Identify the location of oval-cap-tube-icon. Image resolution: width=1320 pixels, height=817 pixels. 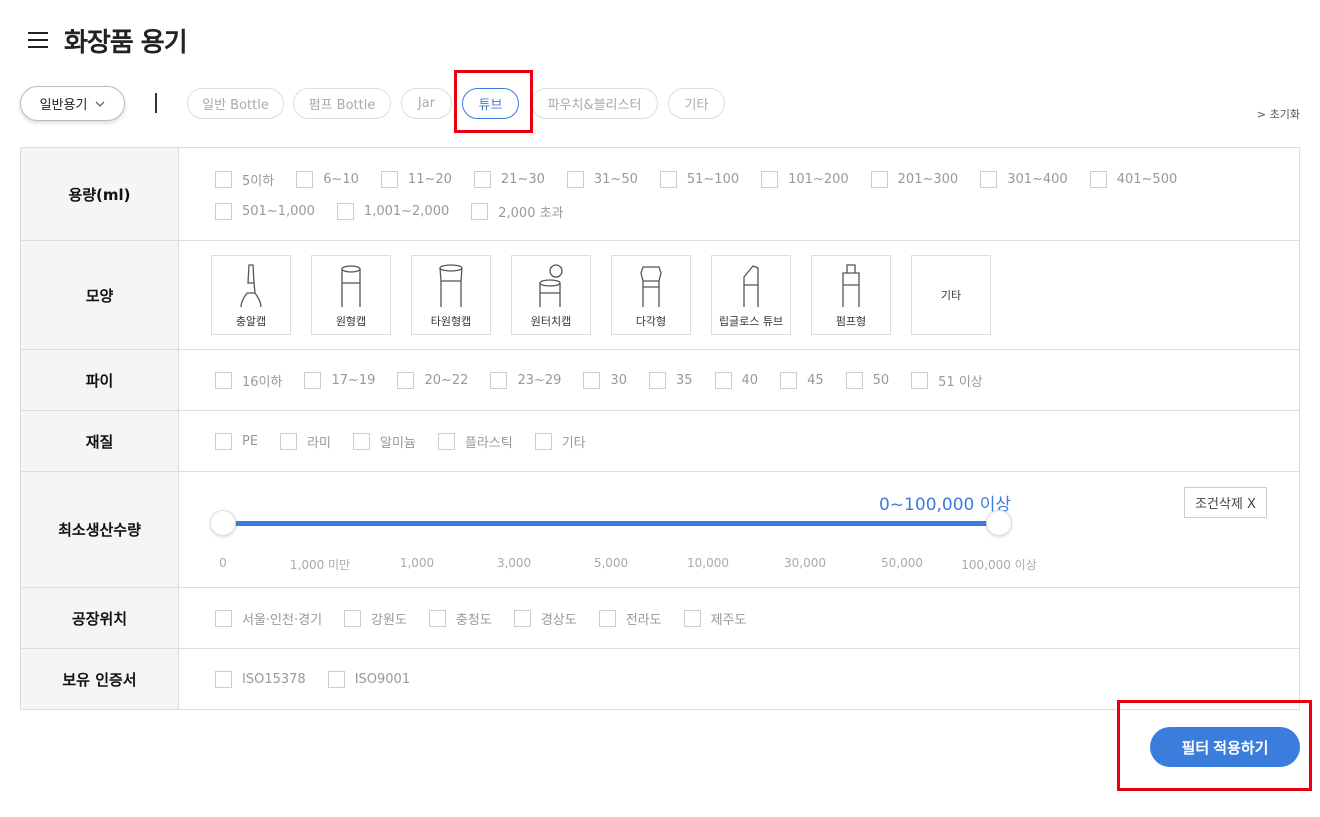
(451, 285).